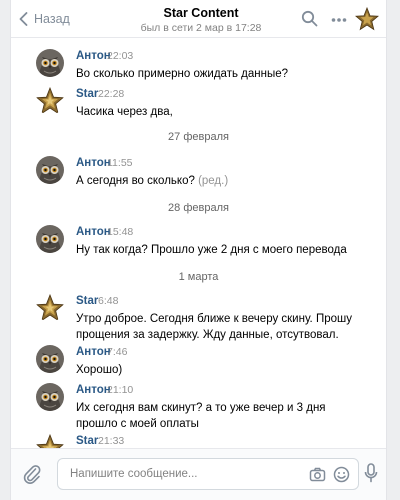 Image resolution: width=400 pixels, height=500 pixels. What do you see at coordinates (182, 74) in the screenshot?
I see `message-text: Во сколько примерно ожидать данные?` at bounding box center [182, 74].